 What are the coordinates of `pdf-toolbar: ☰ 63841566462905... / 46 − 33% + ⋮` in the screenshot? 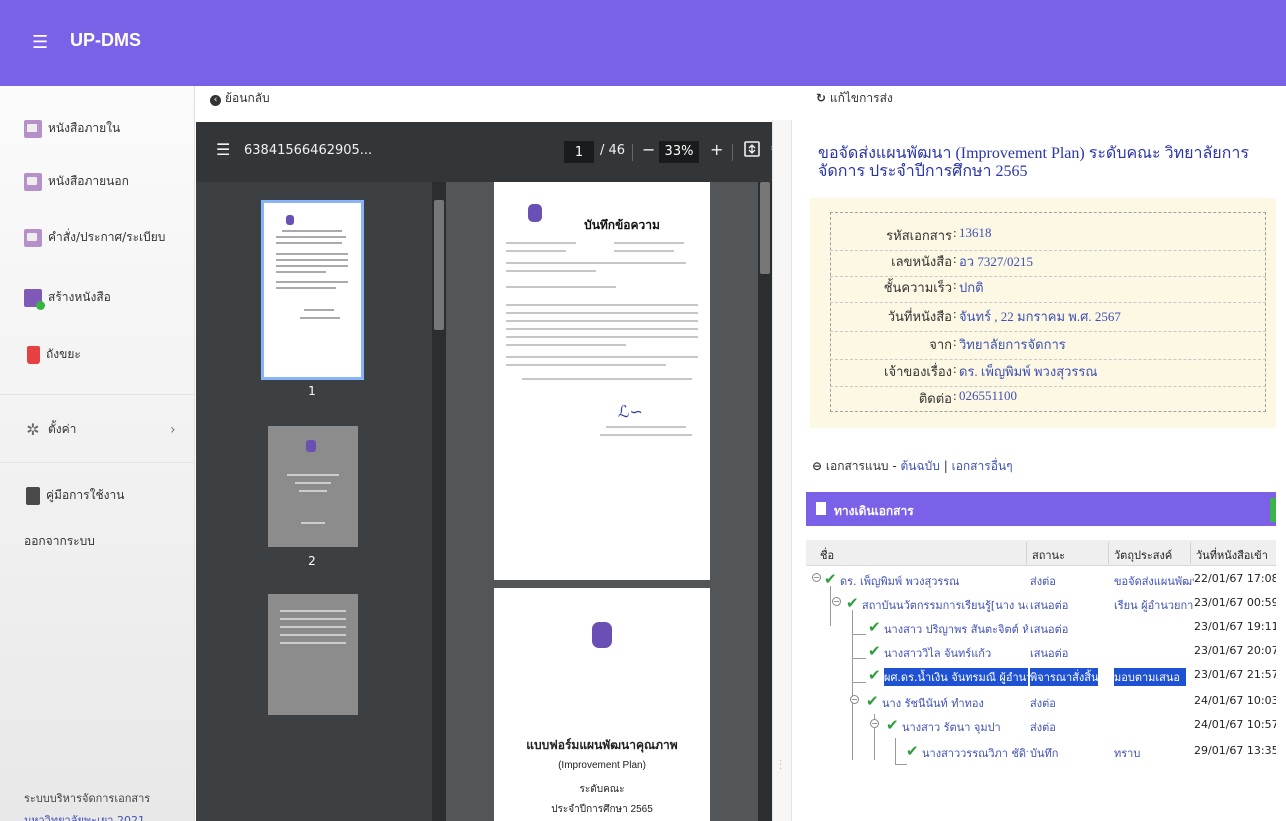 It's located at (574, 152).